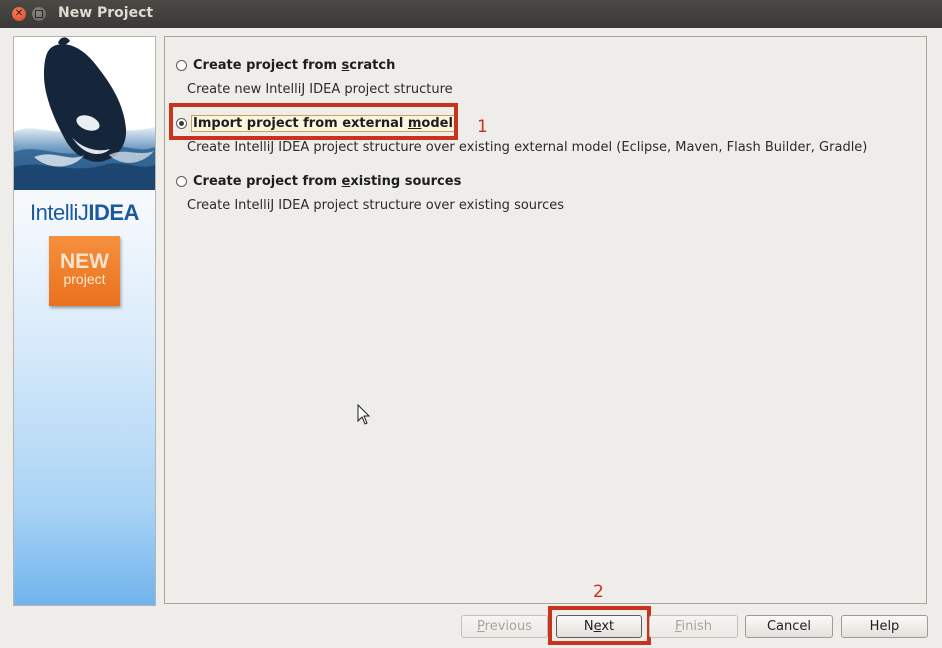 The image size is (942, 648). What do you see at coordinates (884, 626) in the screenshot?
I see `help-button: Help` at bounding box center [884, 626].